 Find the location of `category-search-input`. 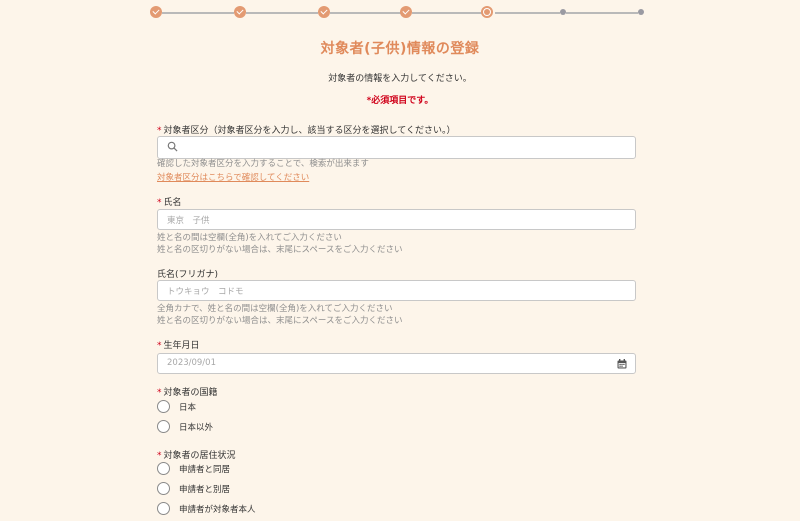

category-search-input is located at coordinates (396, 147).